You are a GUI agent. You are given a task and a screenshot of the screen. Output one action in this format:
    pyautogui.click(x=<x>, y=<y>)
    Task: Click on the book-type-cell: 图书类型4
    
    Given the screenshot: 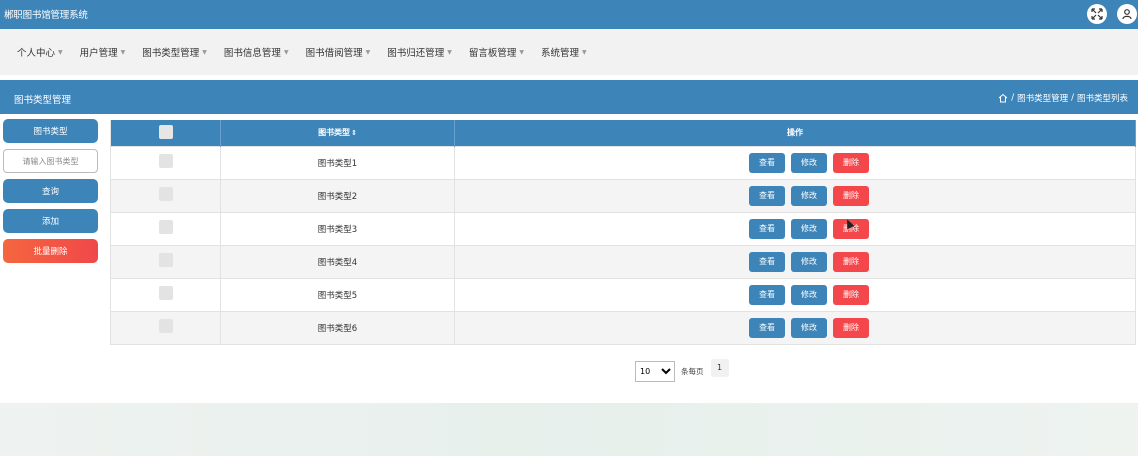 What is the action you would take?
    pyautogui.click(x=337, y=261)
    